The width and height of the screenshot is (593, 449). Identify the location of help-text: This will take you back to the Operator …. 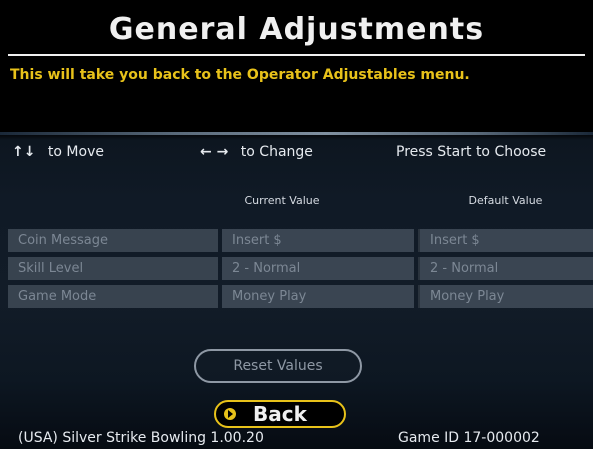
(240, 75).